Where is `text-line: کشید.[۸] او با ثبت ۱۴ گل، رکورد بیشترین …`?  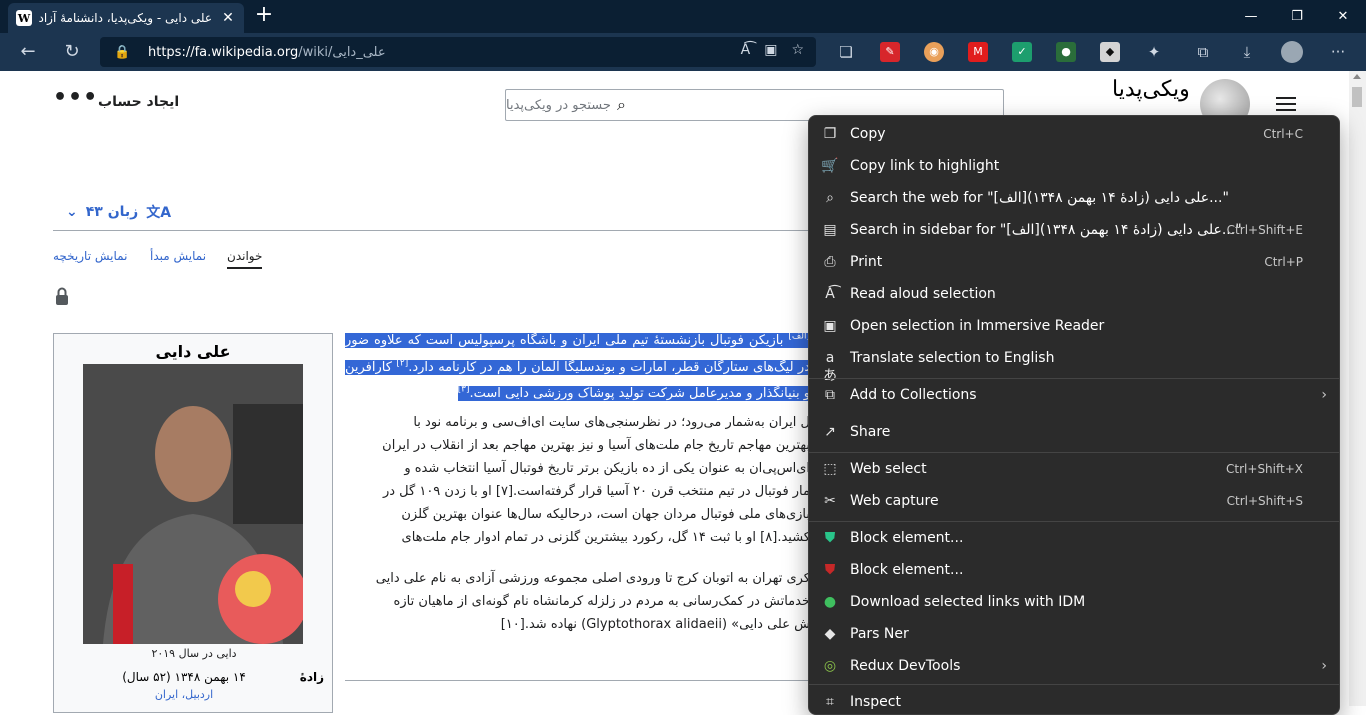
text-line: کشید.[۸] او با ثبت ۱۴ گل، رکورد بیشترین … is located at coordinates (605, 537).